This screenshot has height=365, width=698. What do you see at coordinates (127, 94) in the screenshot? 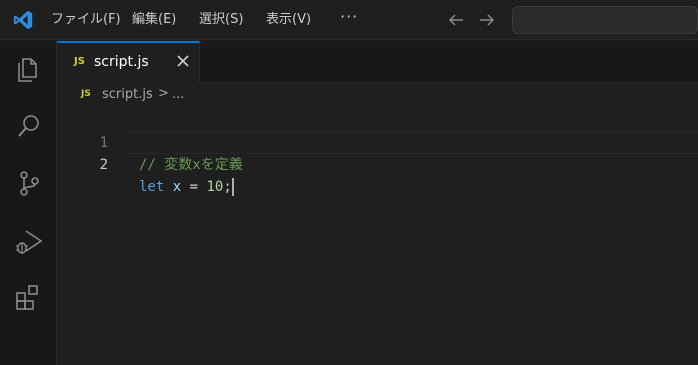
I see `breadcrumb-file: script.js` at bounding box center [127, 94].